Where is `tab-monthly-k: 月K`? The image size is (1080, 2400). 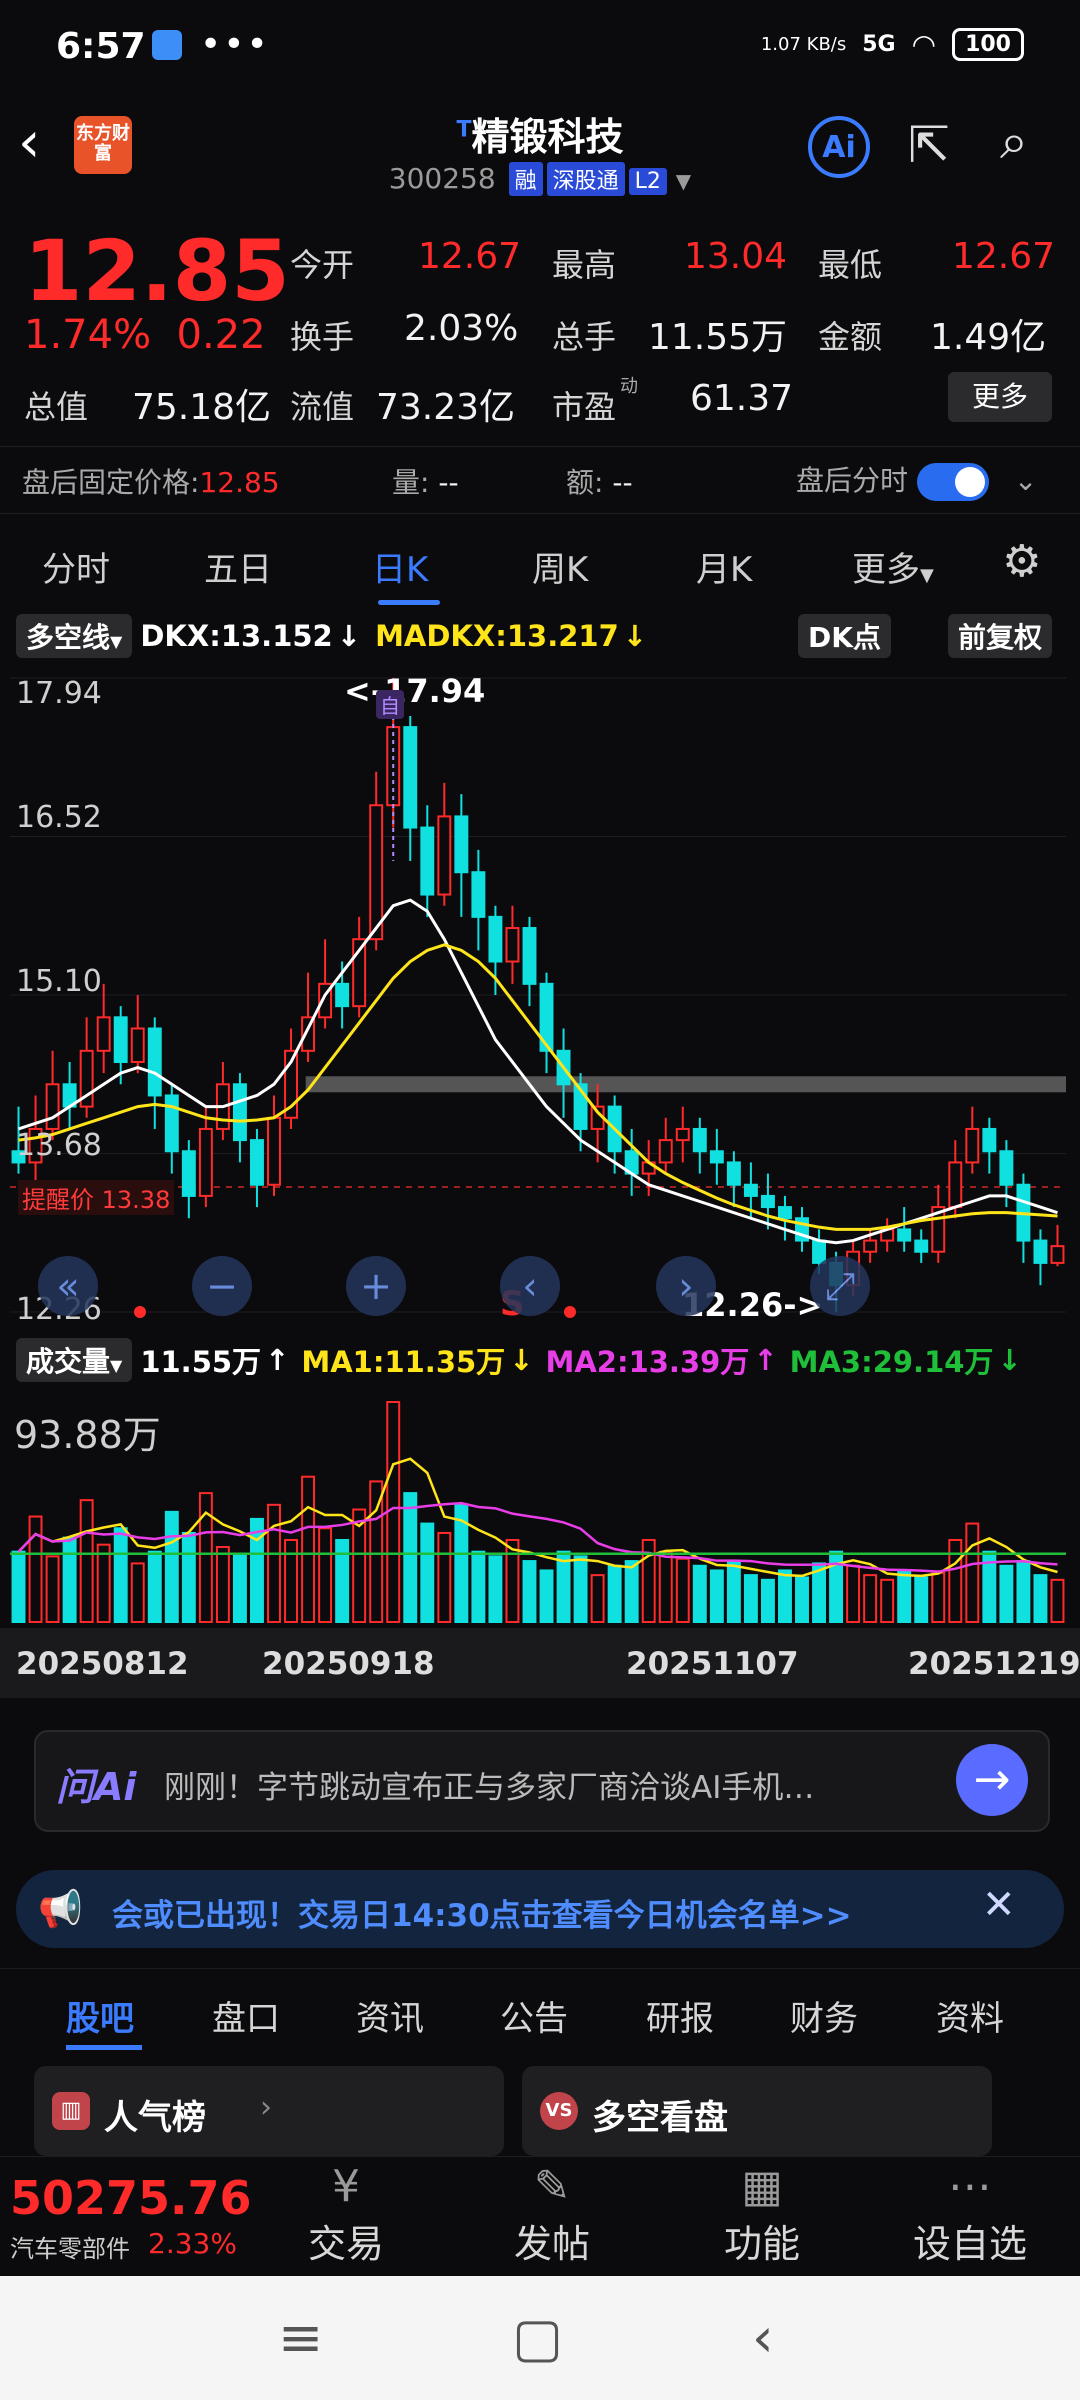 tab-monthly-k: 月K is located at coordinates (724, 566).